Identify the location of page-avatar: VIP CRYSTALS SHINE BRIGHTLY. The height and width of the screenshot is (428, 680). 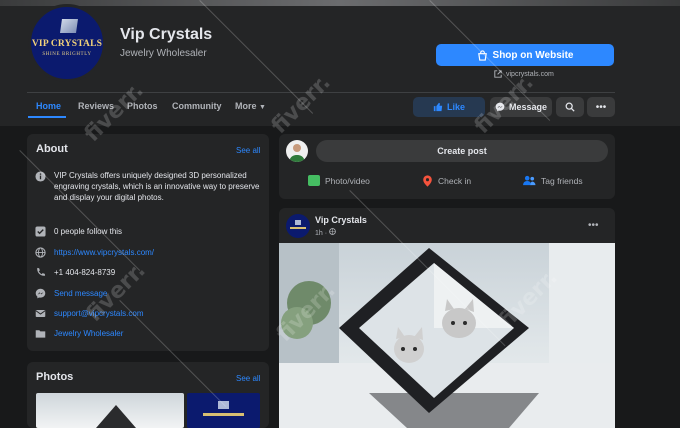
(67, 43).